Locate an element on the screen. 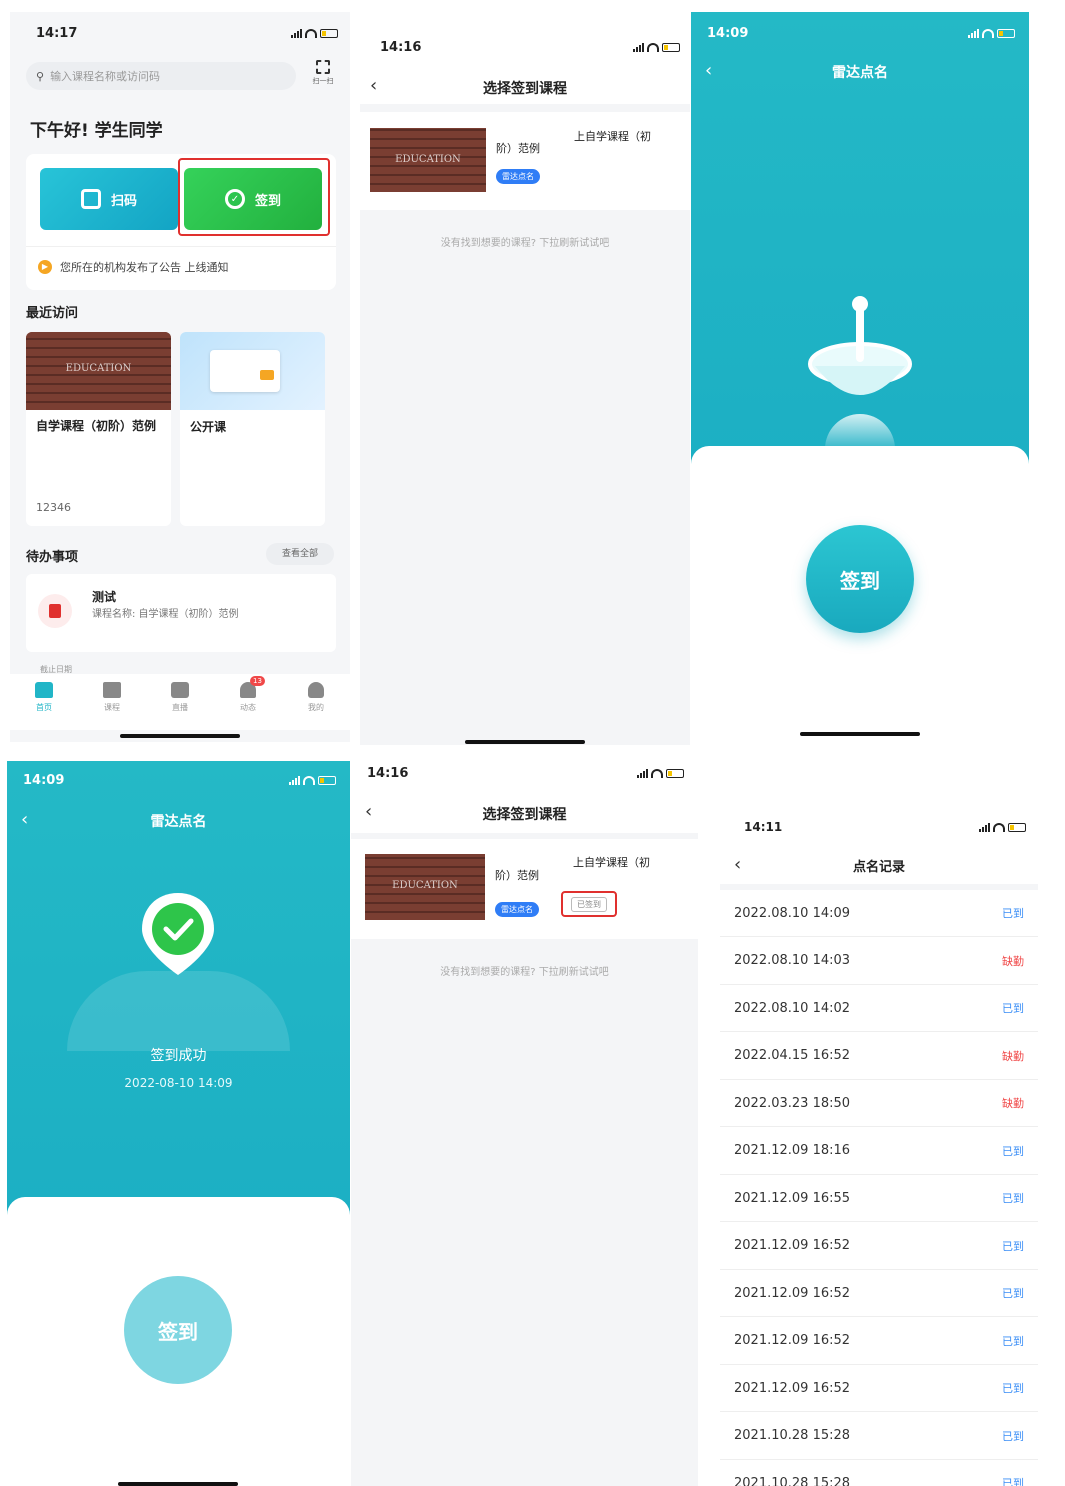 The image size is (1065, 1486). tab-home: 首页 is located at coordinates (44, 706).